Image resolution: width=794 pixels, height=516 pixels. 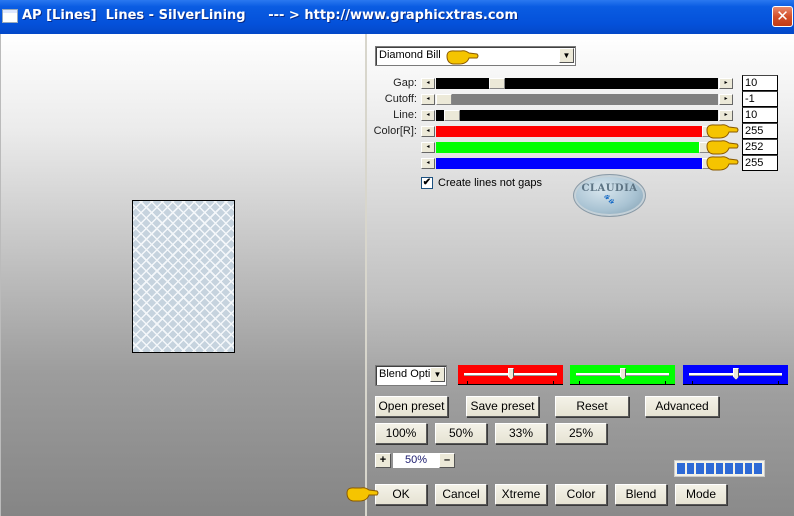 I want to click on plus-icon: +, so click(x=383, y=460).